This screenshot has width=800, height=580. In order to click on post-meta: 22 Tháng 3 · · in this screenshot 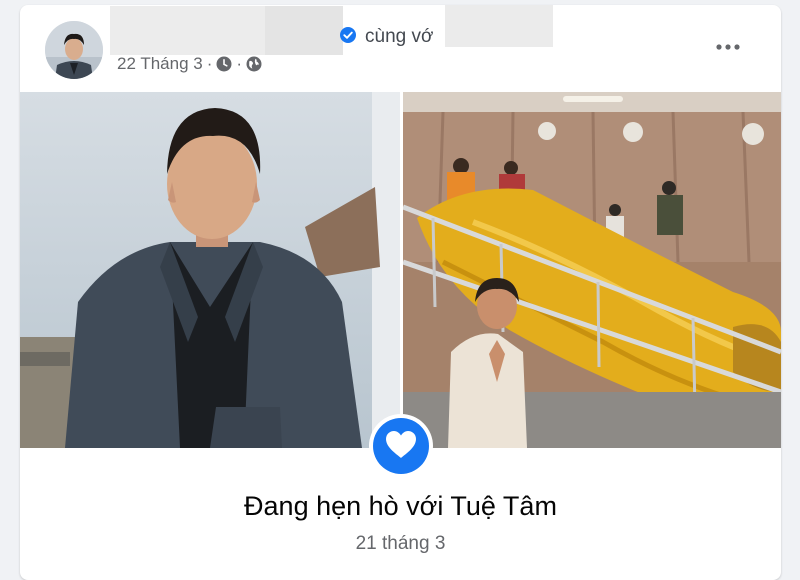, I will do `click(189, 64)`.